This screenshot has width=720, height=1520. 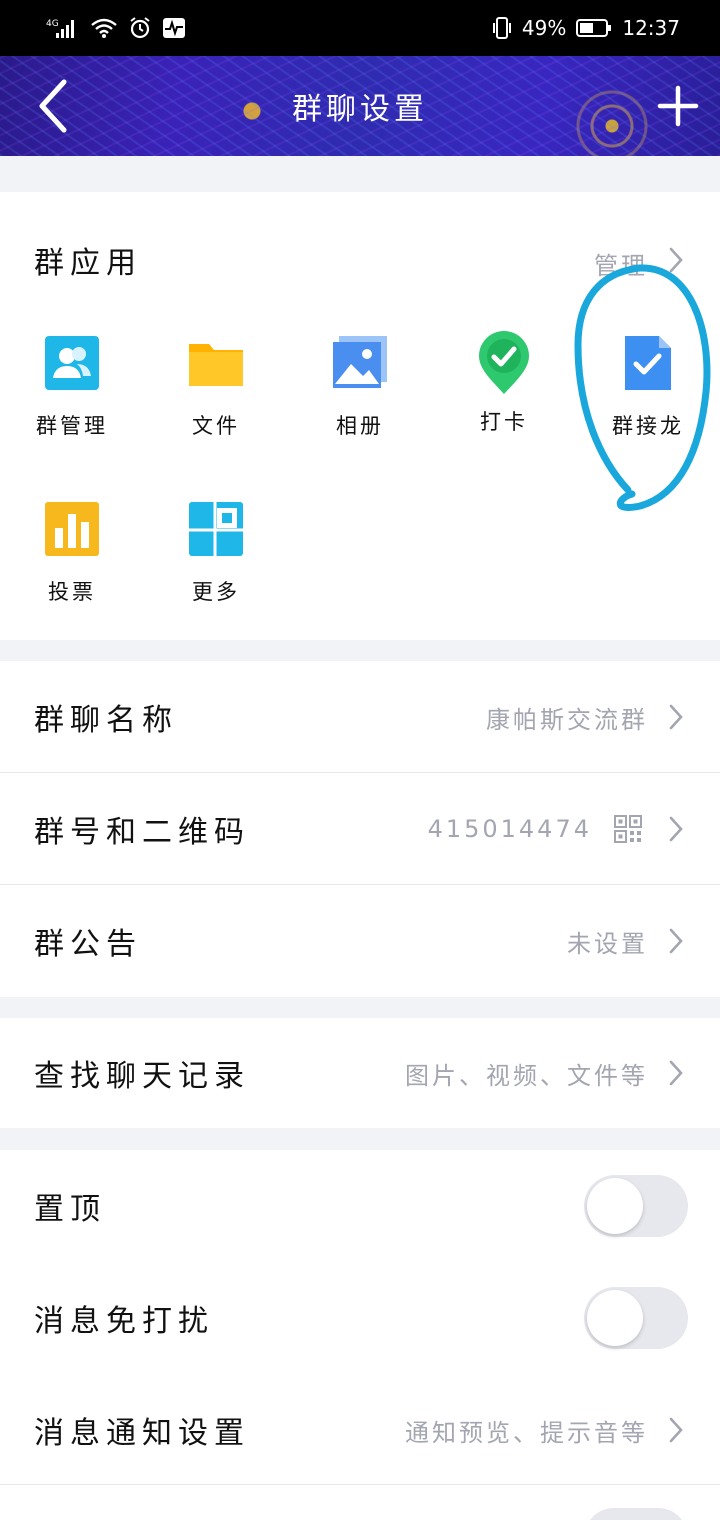 I want to click on plus-icon, so click(x=678, y=106).